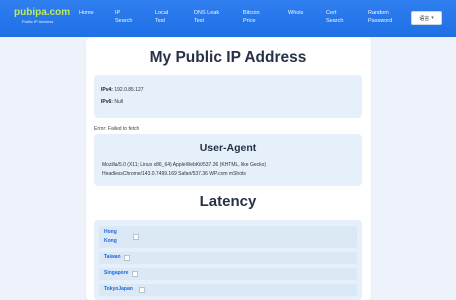  Describe the element at coordinates (228, 96) in the screenshot. I see `ip-panel` at that location.